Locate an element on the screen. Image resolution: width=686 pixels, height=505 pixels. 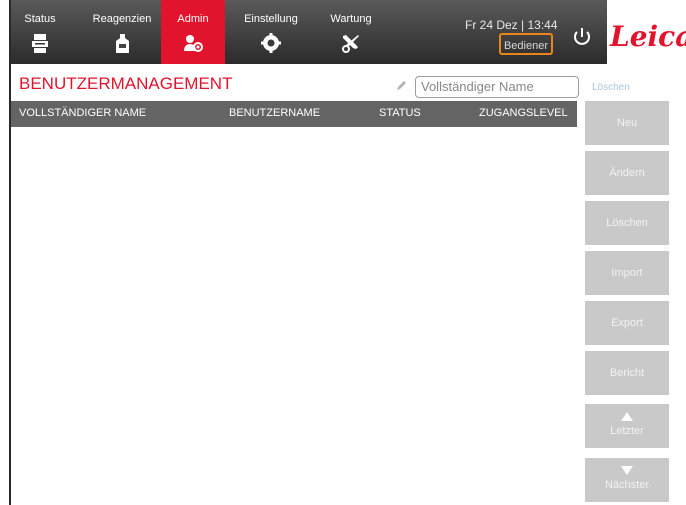
nav-settings: Einstellung is located at coordinates (271, 32).